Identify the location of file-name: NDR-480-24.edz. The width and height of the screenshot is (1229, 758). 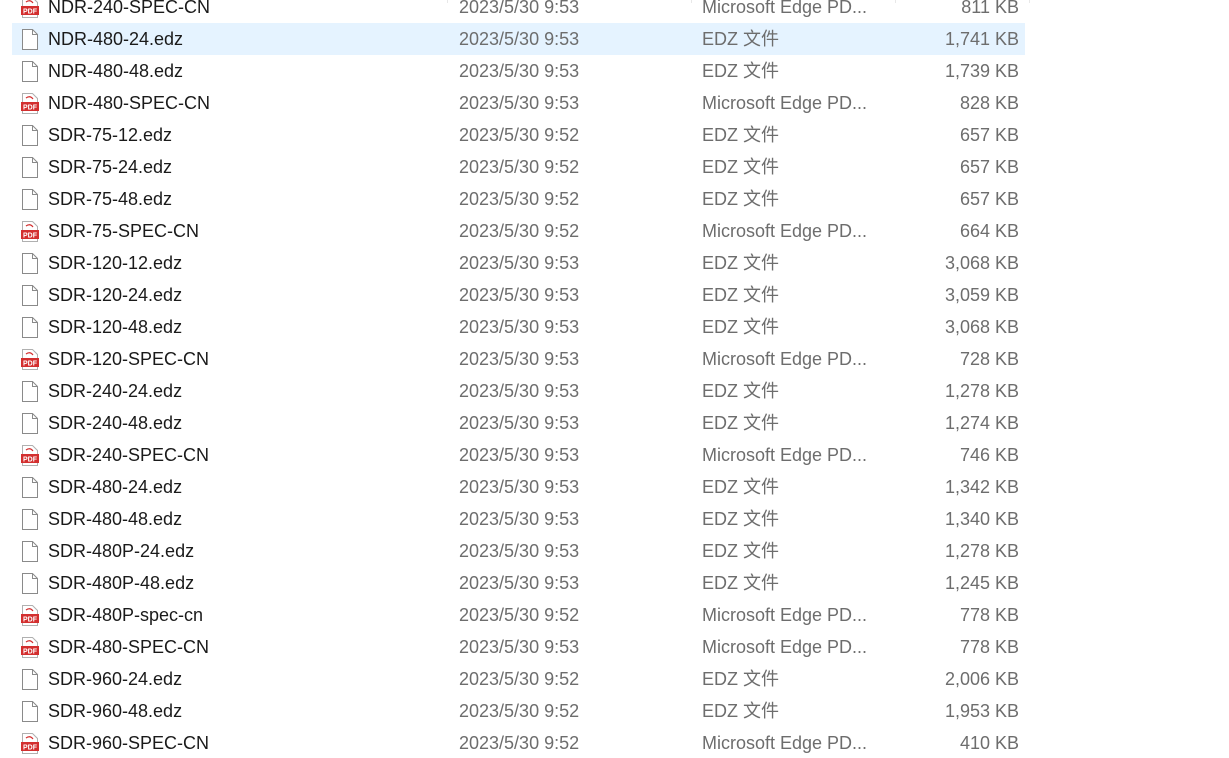
(116, 39).